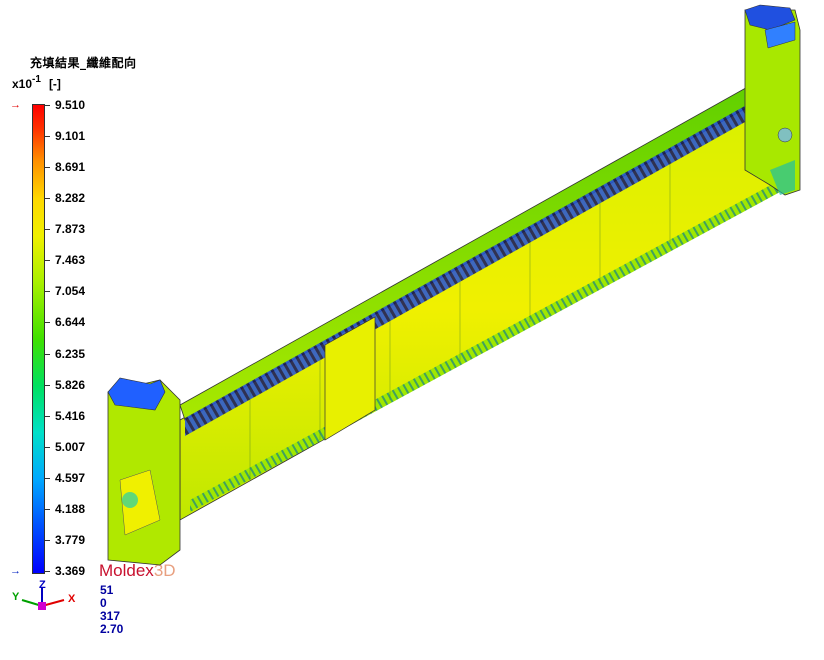 This screenshot has width=824, height=660. I want to click on scale-tick-label: 6.644, so click(70, 322).